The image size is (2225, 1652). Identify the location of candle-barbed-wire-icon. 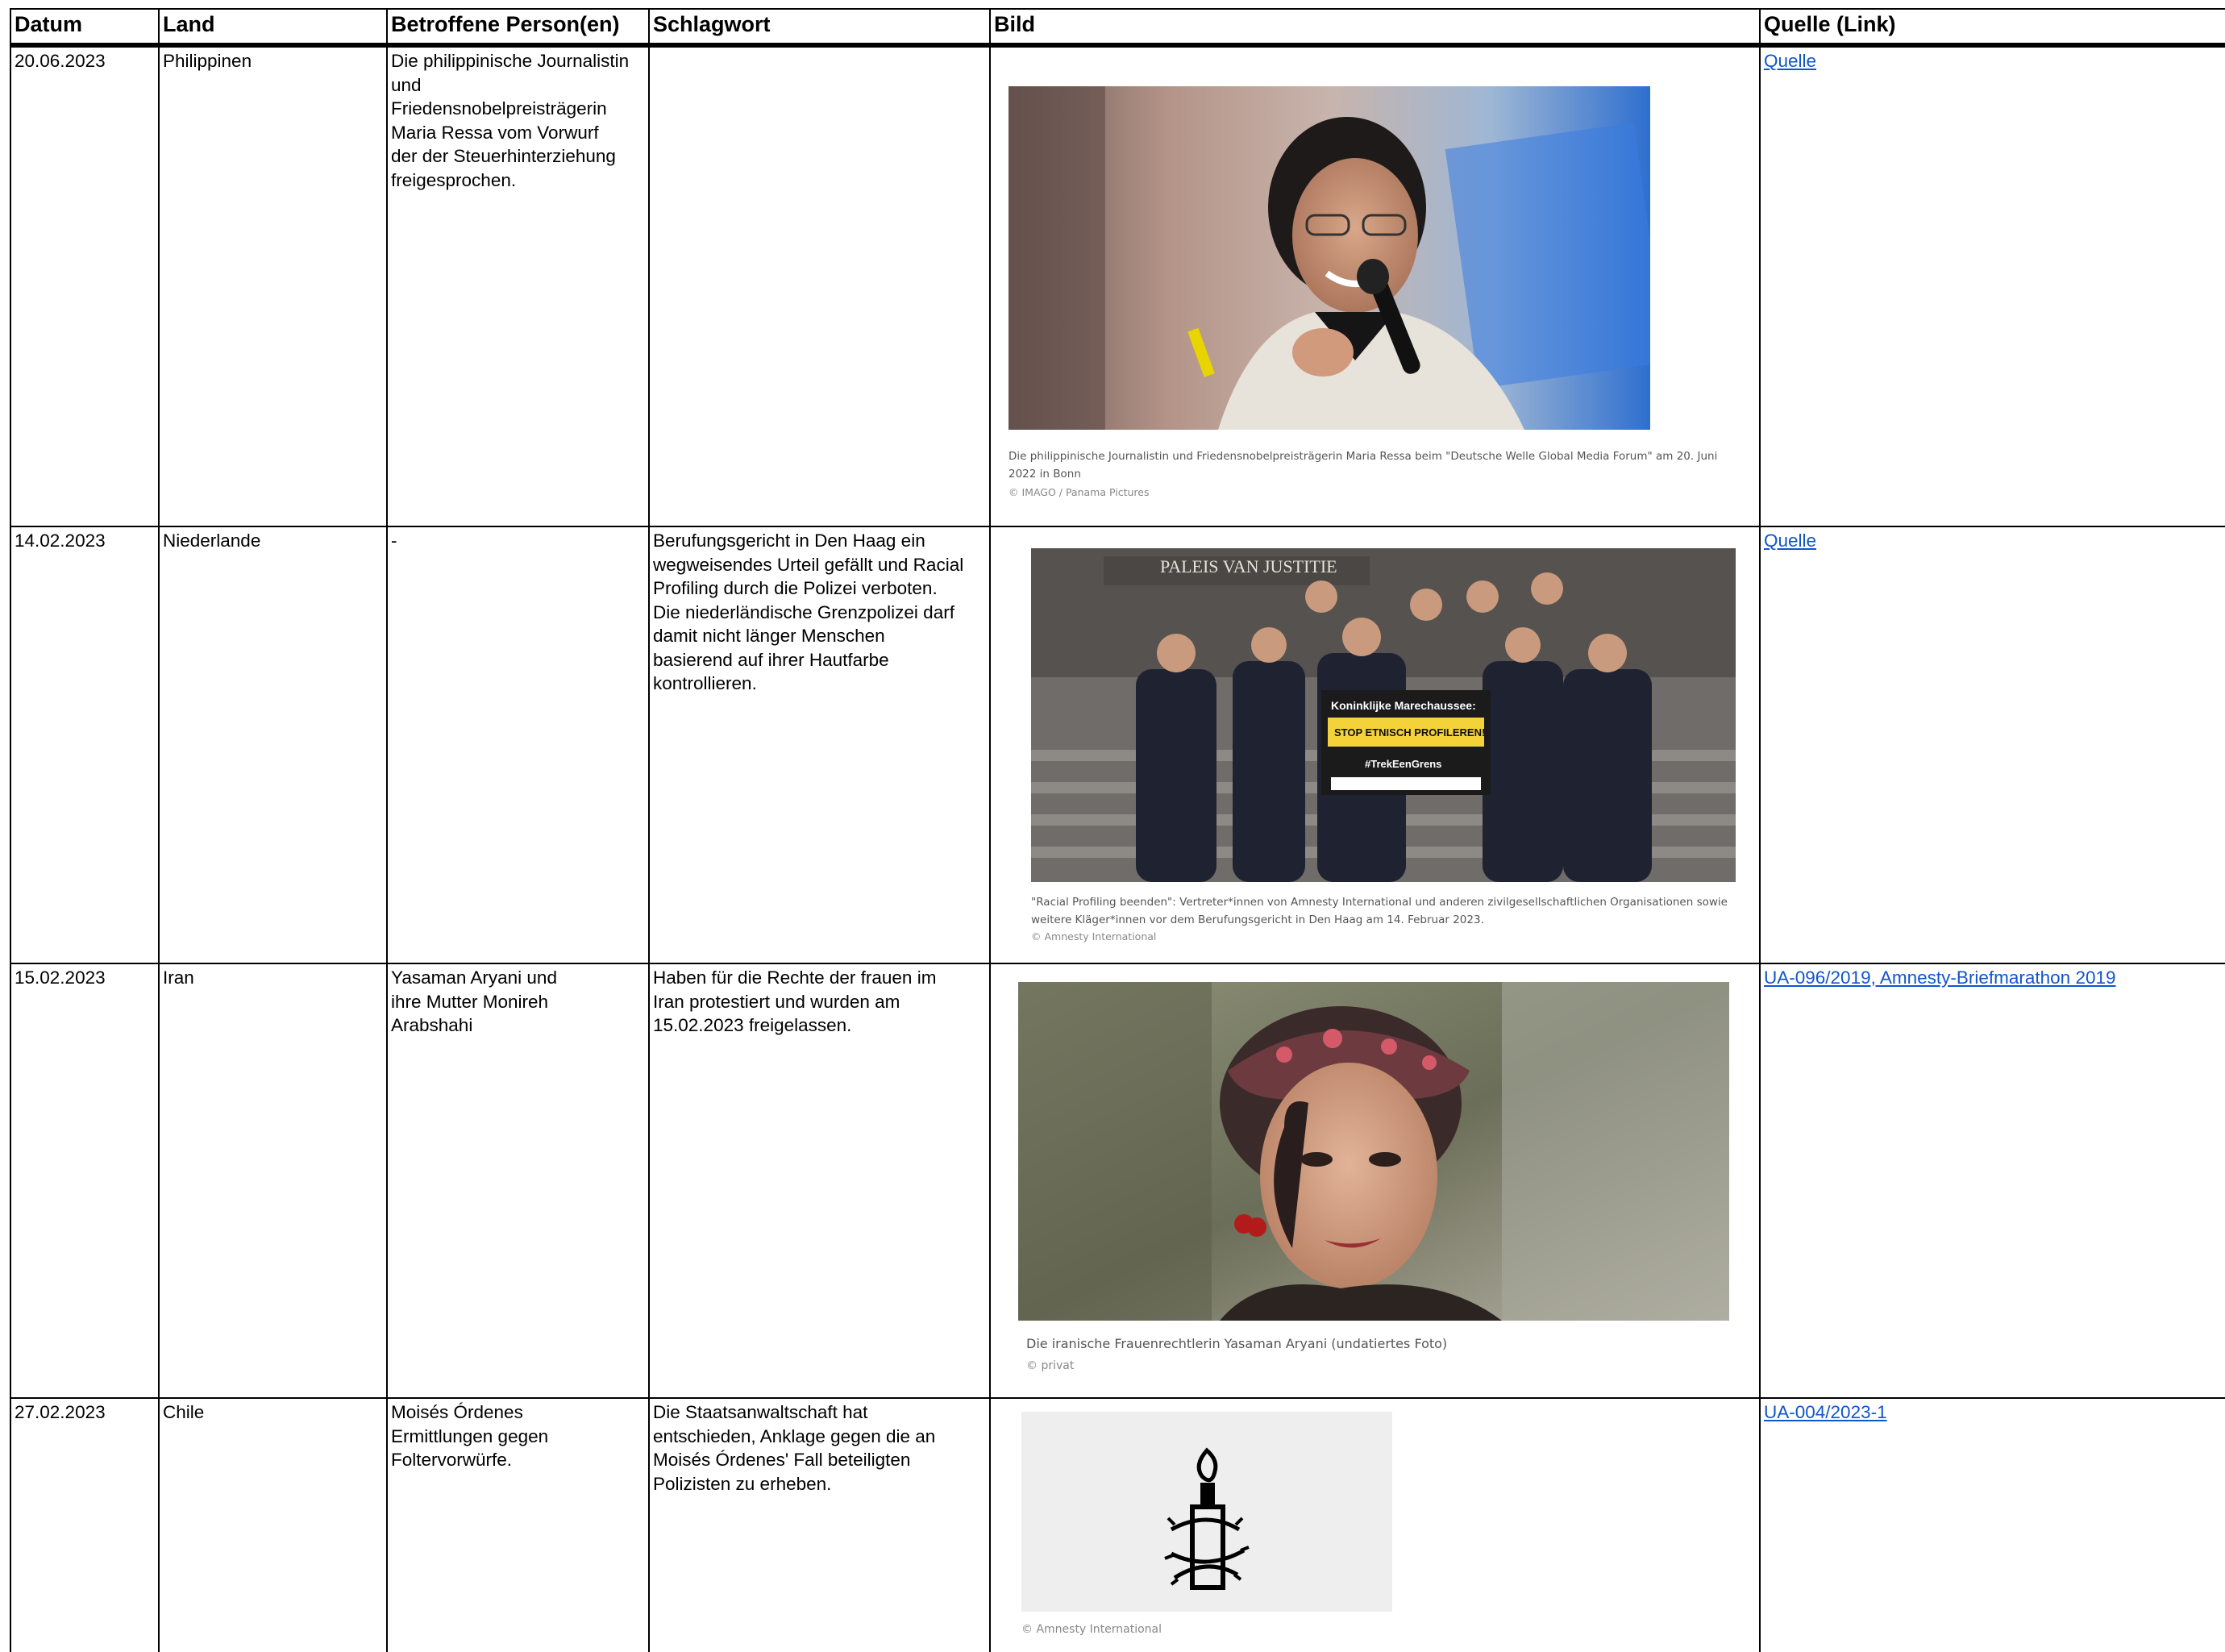
(1207, 1518).